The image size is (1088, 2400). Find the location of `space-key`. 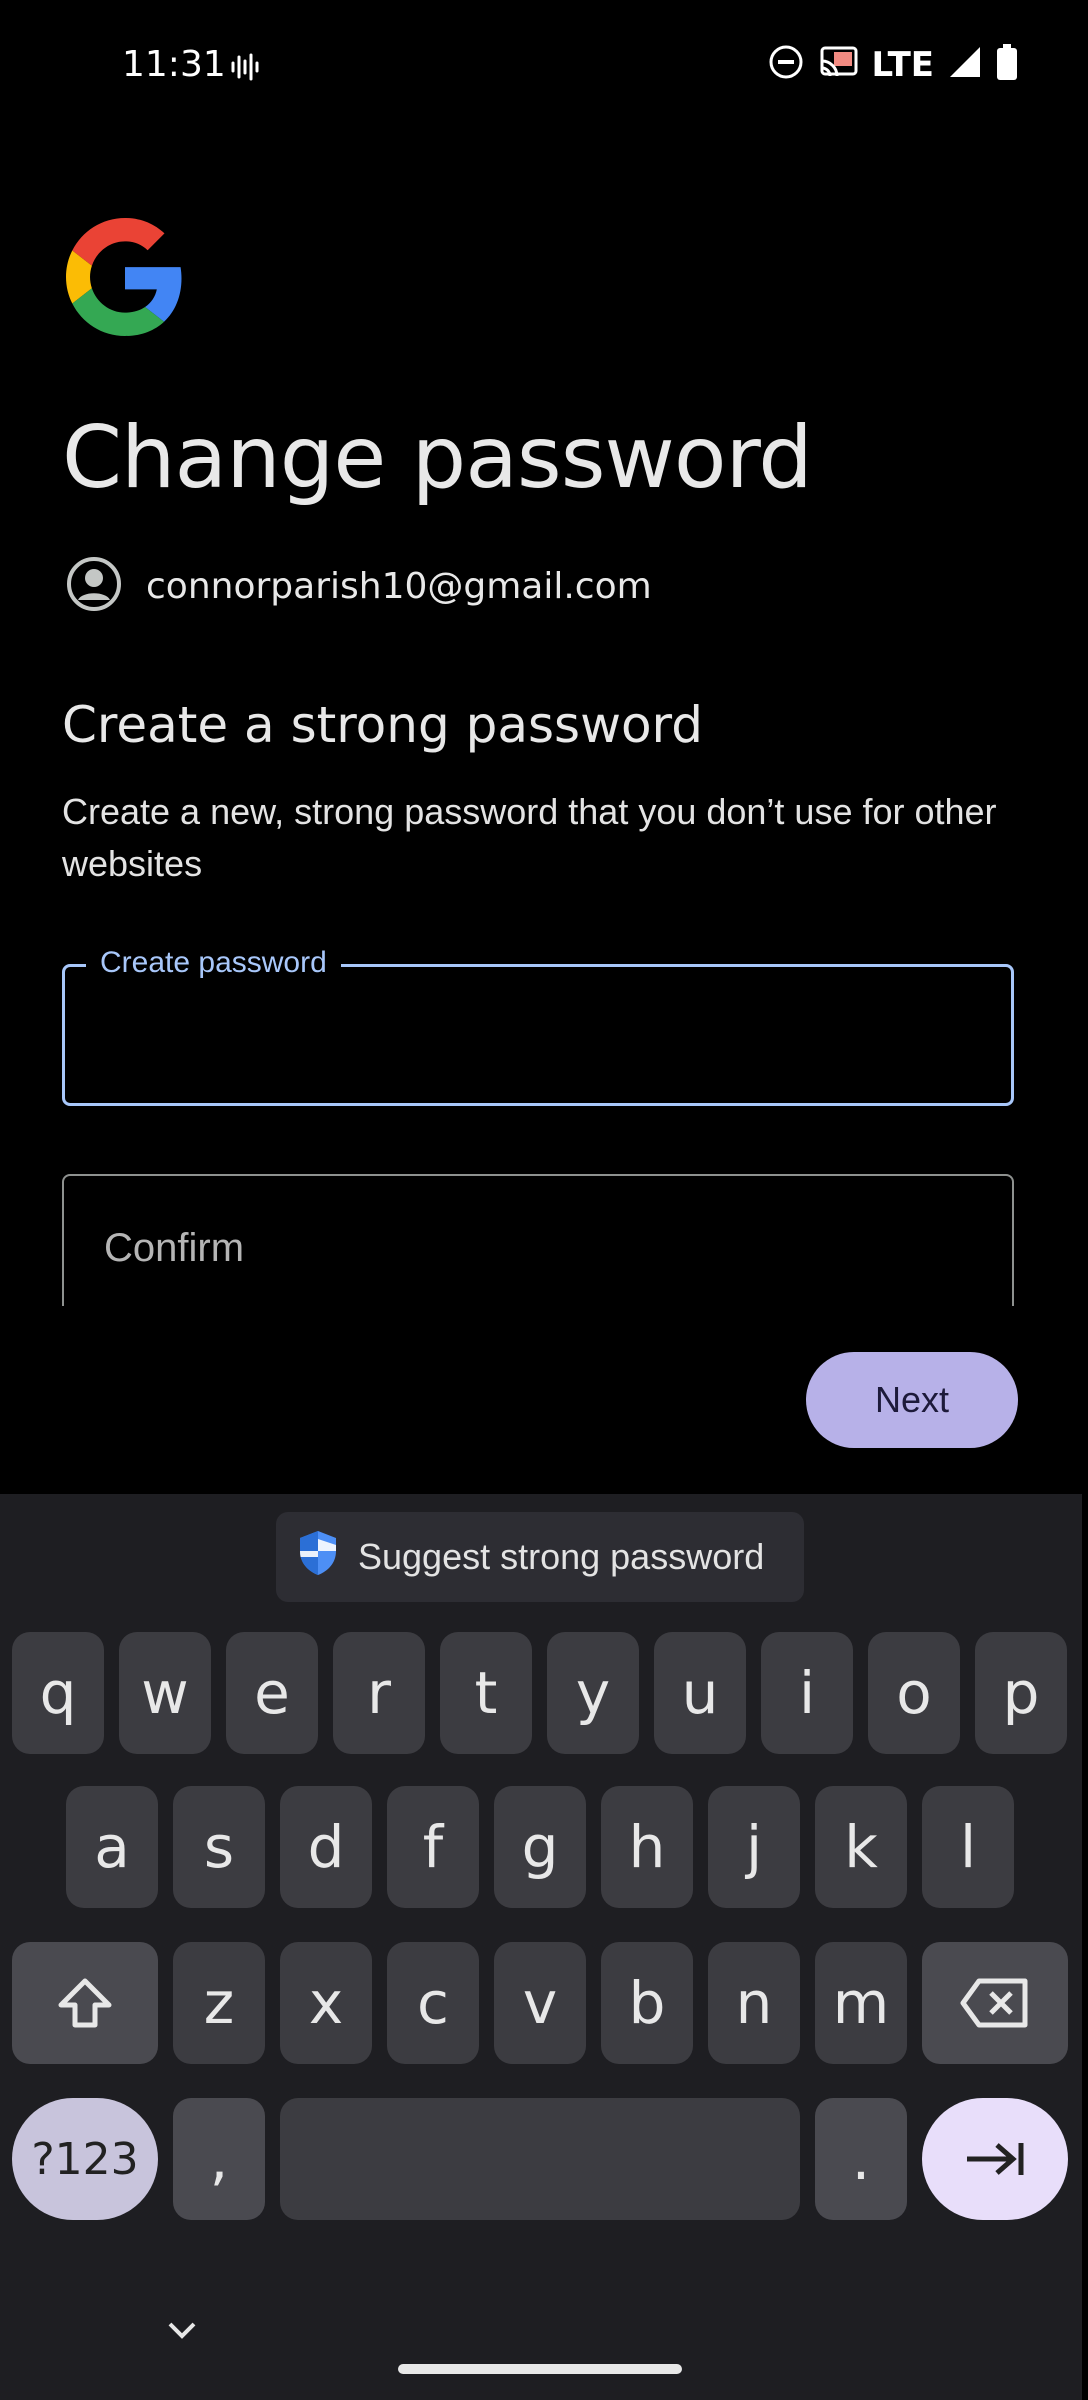

space-key is located at coordinates (540, 2159).